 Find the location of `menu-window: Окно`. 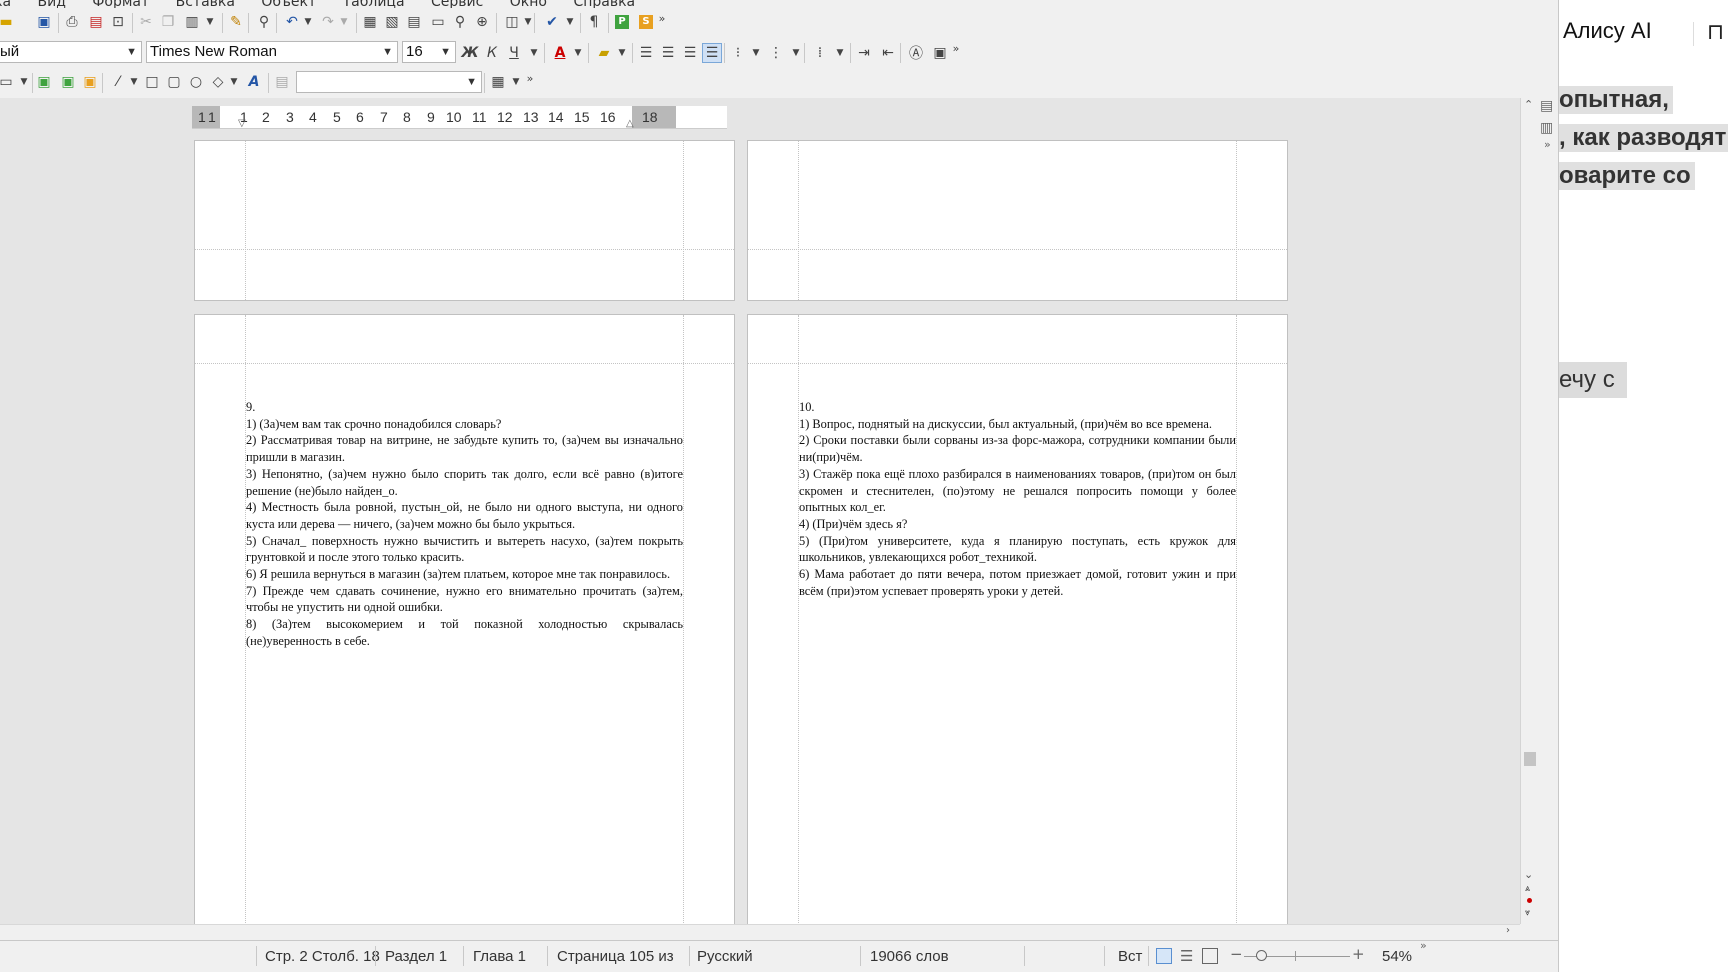

menu-window: Окно is located at coordinates (528, 4).